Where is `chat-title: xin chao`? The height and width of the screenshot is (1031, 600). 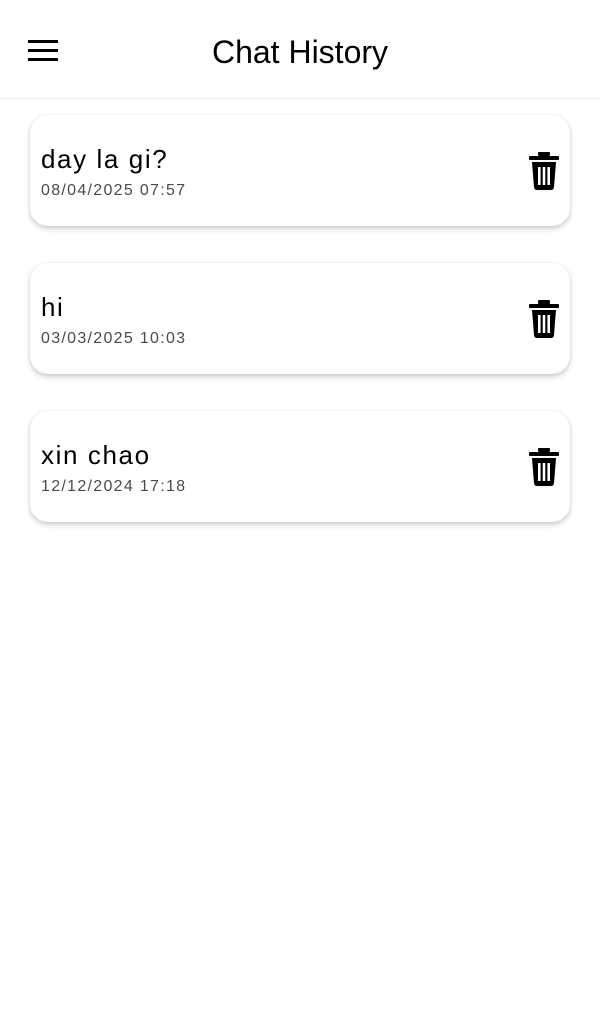 chat-title: xin chao is located at coordinates (96, 455).